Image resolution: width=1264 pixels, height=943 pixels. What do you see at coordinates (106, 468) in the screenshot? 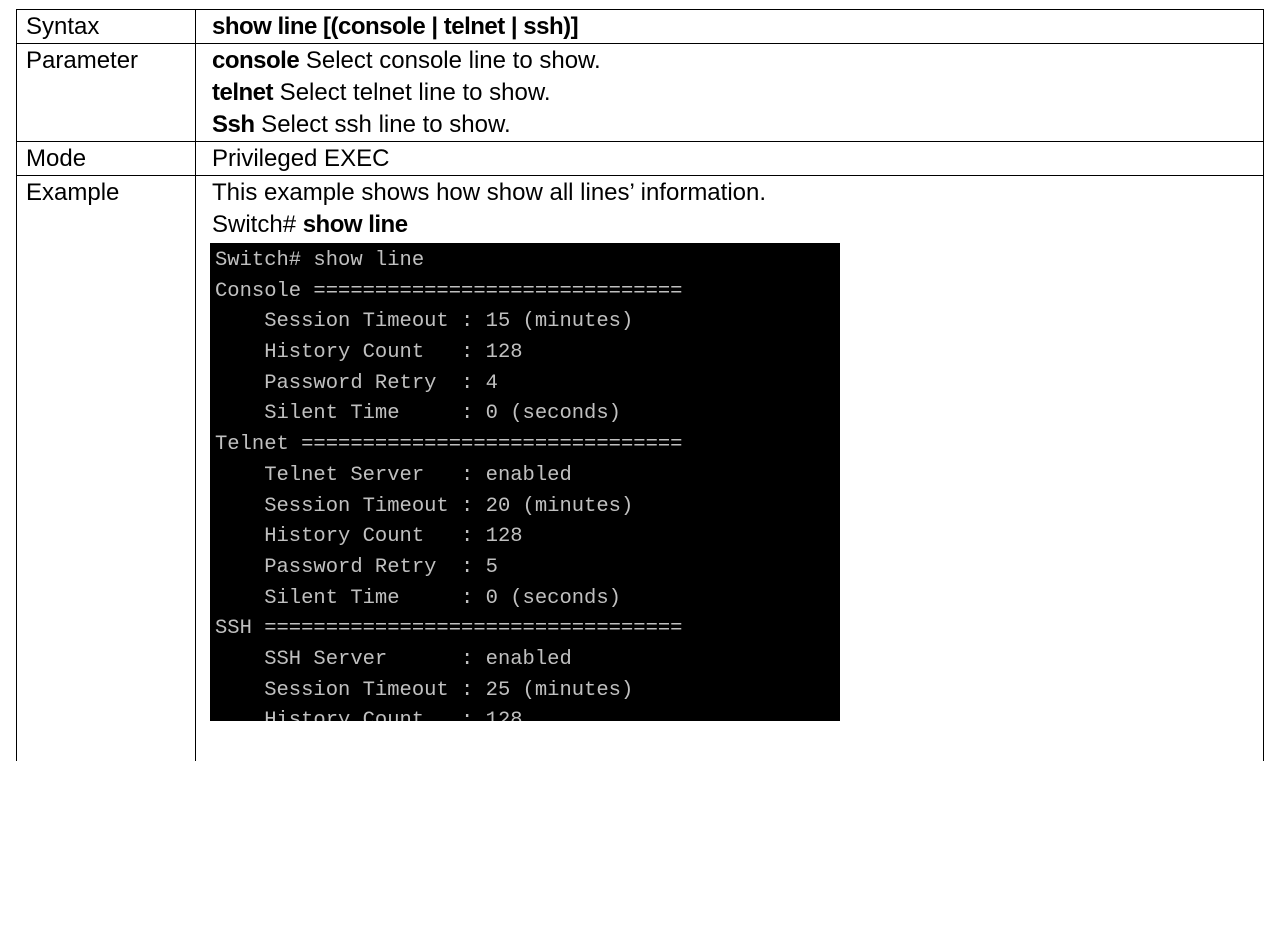
I see `example-label: Example` at bounding box center [106, 468].